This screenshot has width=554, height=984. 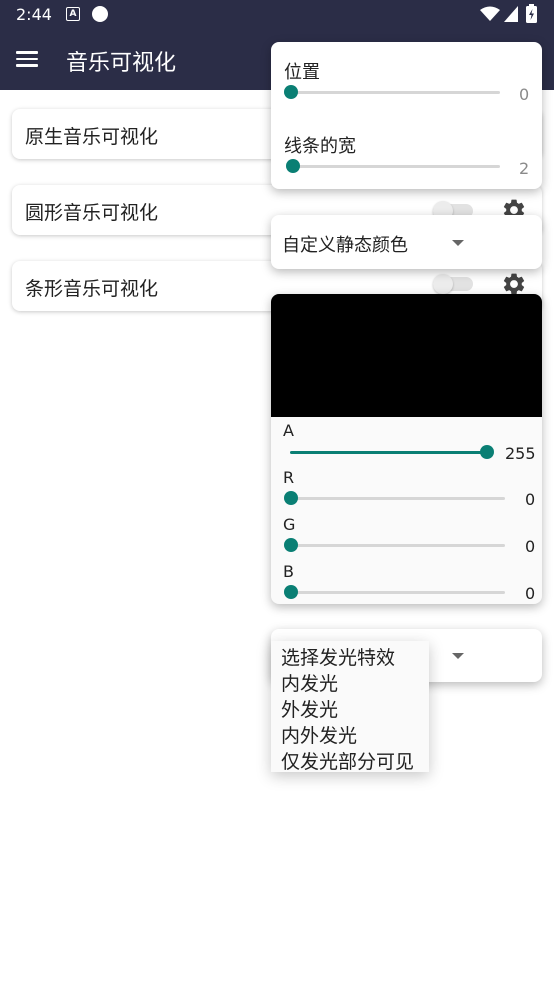 I want to click on notification-dot-icon, so click(x=100, y=14).